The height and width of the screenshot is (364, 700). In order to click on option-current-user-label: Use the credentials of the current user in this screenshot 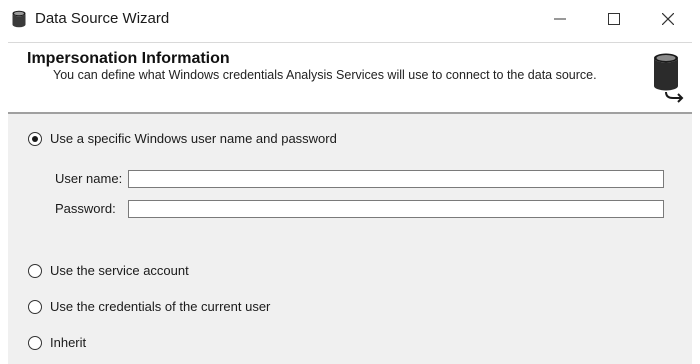, I will do `click(160, 306)`.